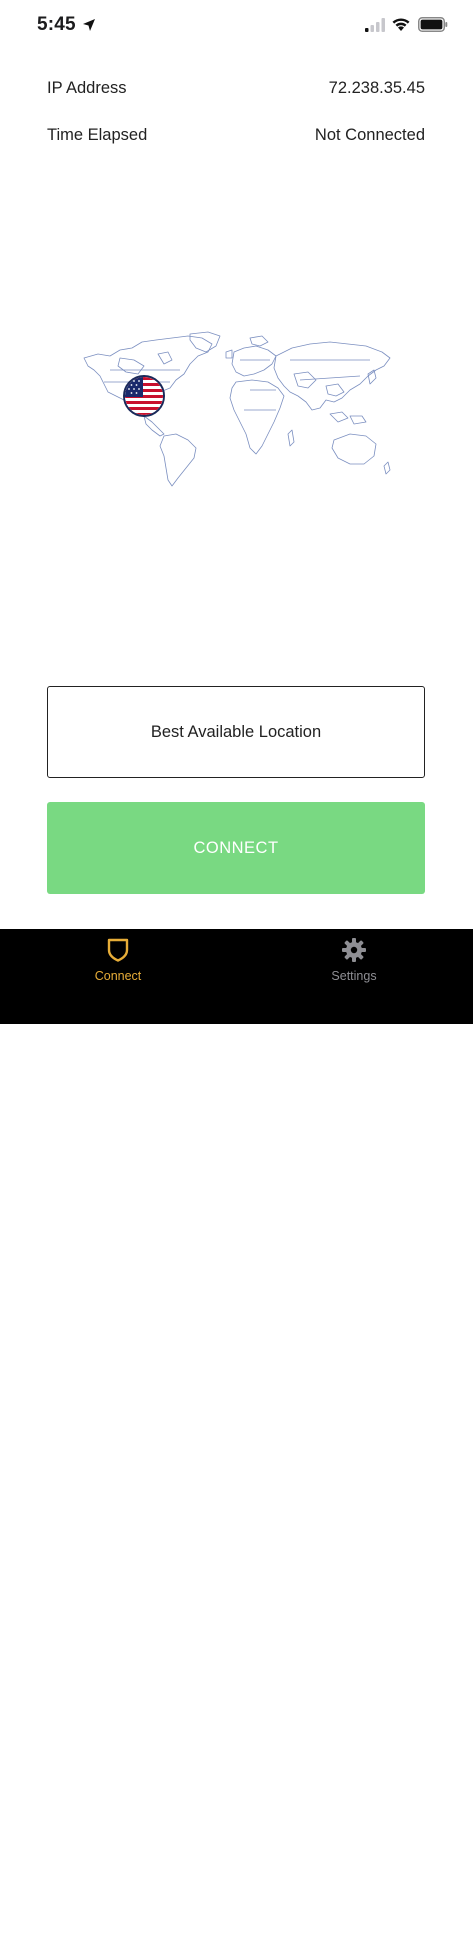  I want to click on ip-address-value: 72.238.35.45, so click(376, 87).